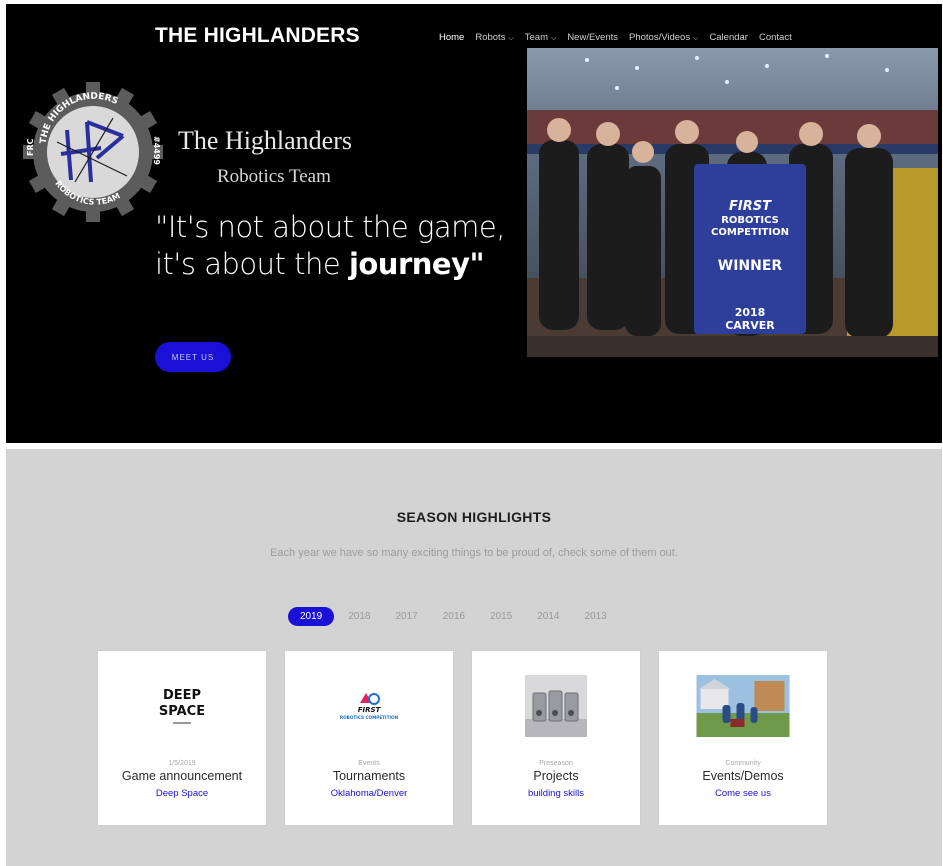 Image resolution: width=943 pixels, height=866 pixels. What do you see at coordinates (330, 227) in the screenshot?
I see `quote-line-1: "It's not about the game,` at bounding box center [330, 227].